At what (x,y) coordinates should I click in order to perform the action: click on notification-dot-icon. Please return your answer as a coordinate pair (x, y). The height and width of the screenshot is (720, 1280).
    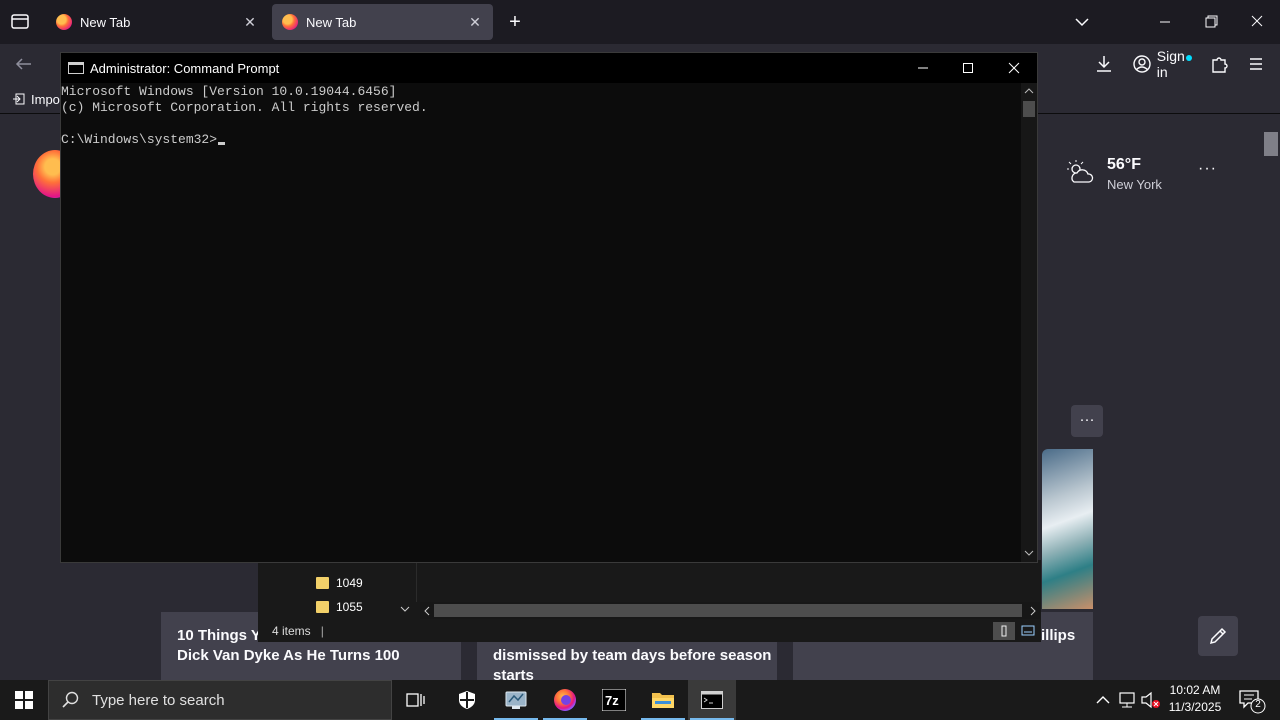
    Looking at the image, I should click on (1189, 58).